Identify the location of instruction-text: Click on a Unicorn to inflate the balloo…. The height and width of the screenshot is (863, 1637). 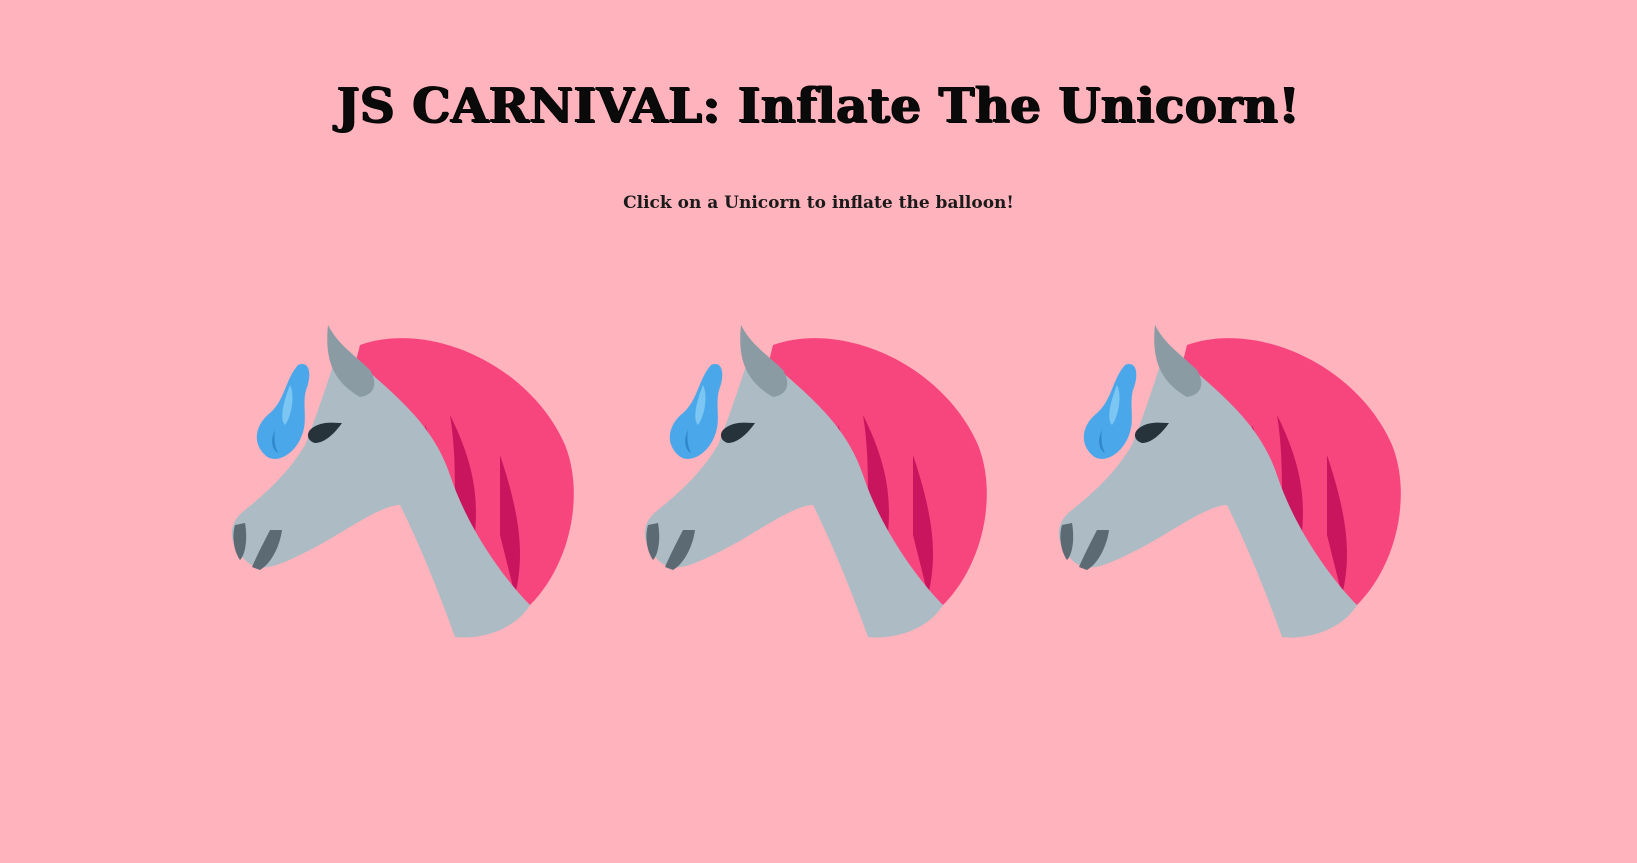
(818, 203).